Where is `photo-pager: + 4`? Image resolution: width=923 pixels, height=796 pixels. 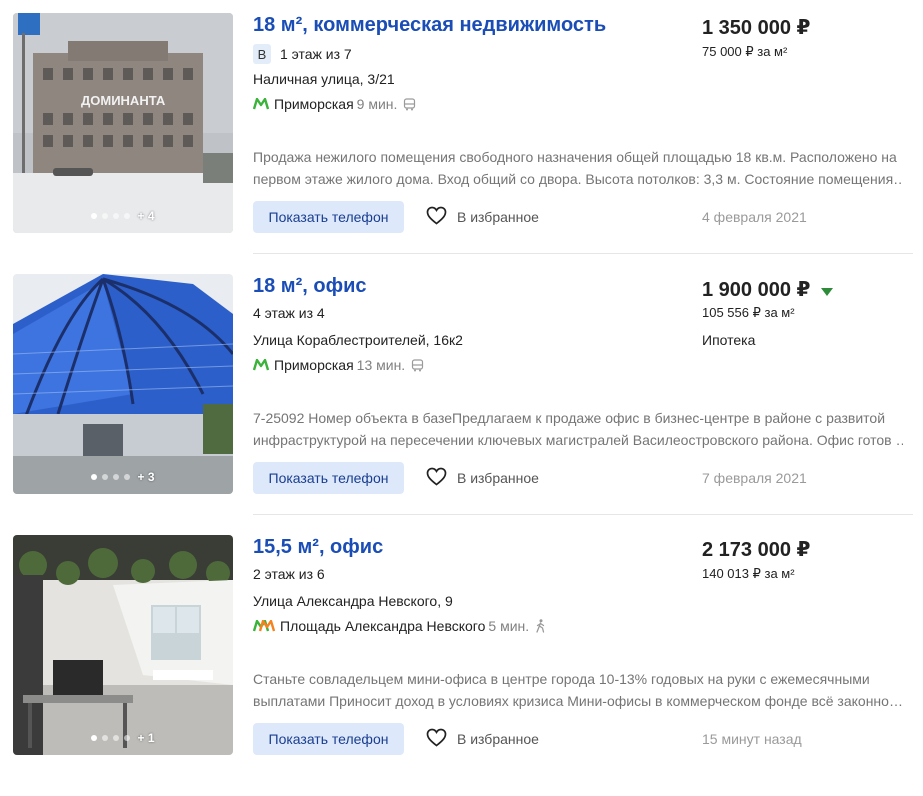
photo-pager: + 4 is located at coordinates (123, 216).